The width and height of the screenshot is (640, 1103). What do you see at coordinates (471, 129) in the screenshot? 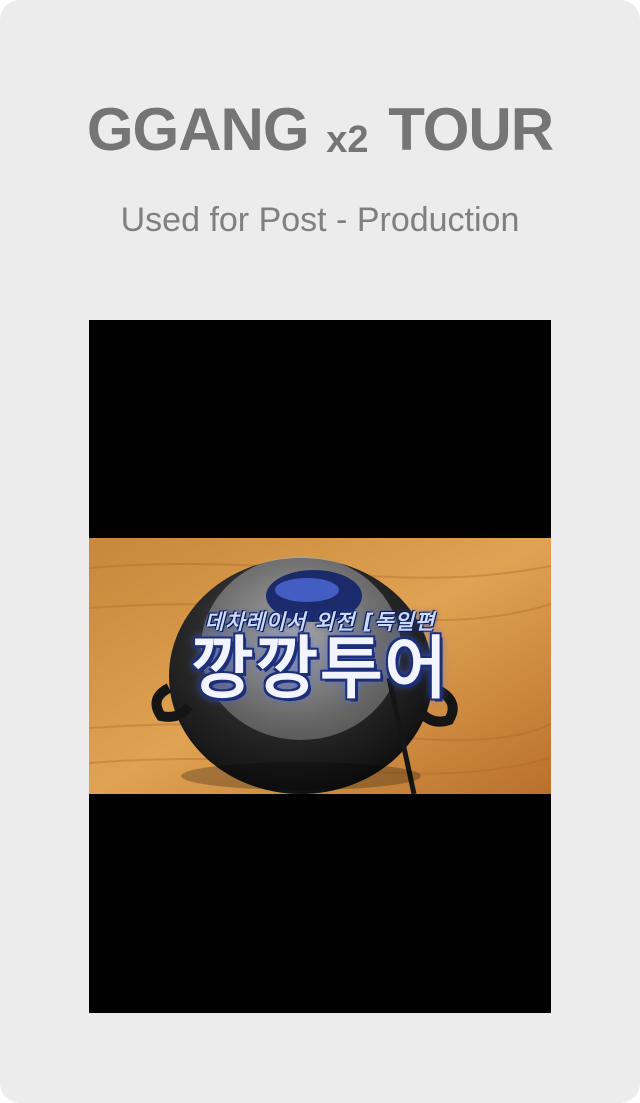
I see `title-end: TOUR` at bounding box center [471, 129].